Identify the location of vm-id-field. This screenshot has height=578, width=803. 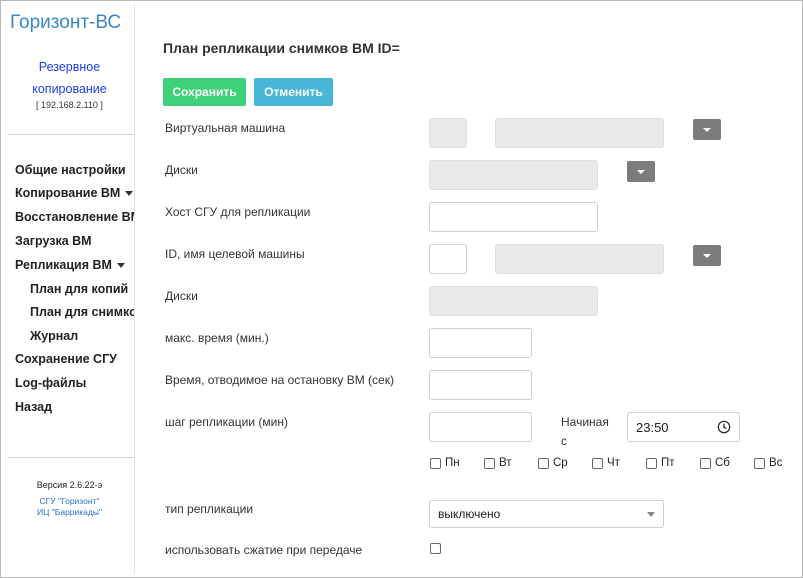
(448, 133).